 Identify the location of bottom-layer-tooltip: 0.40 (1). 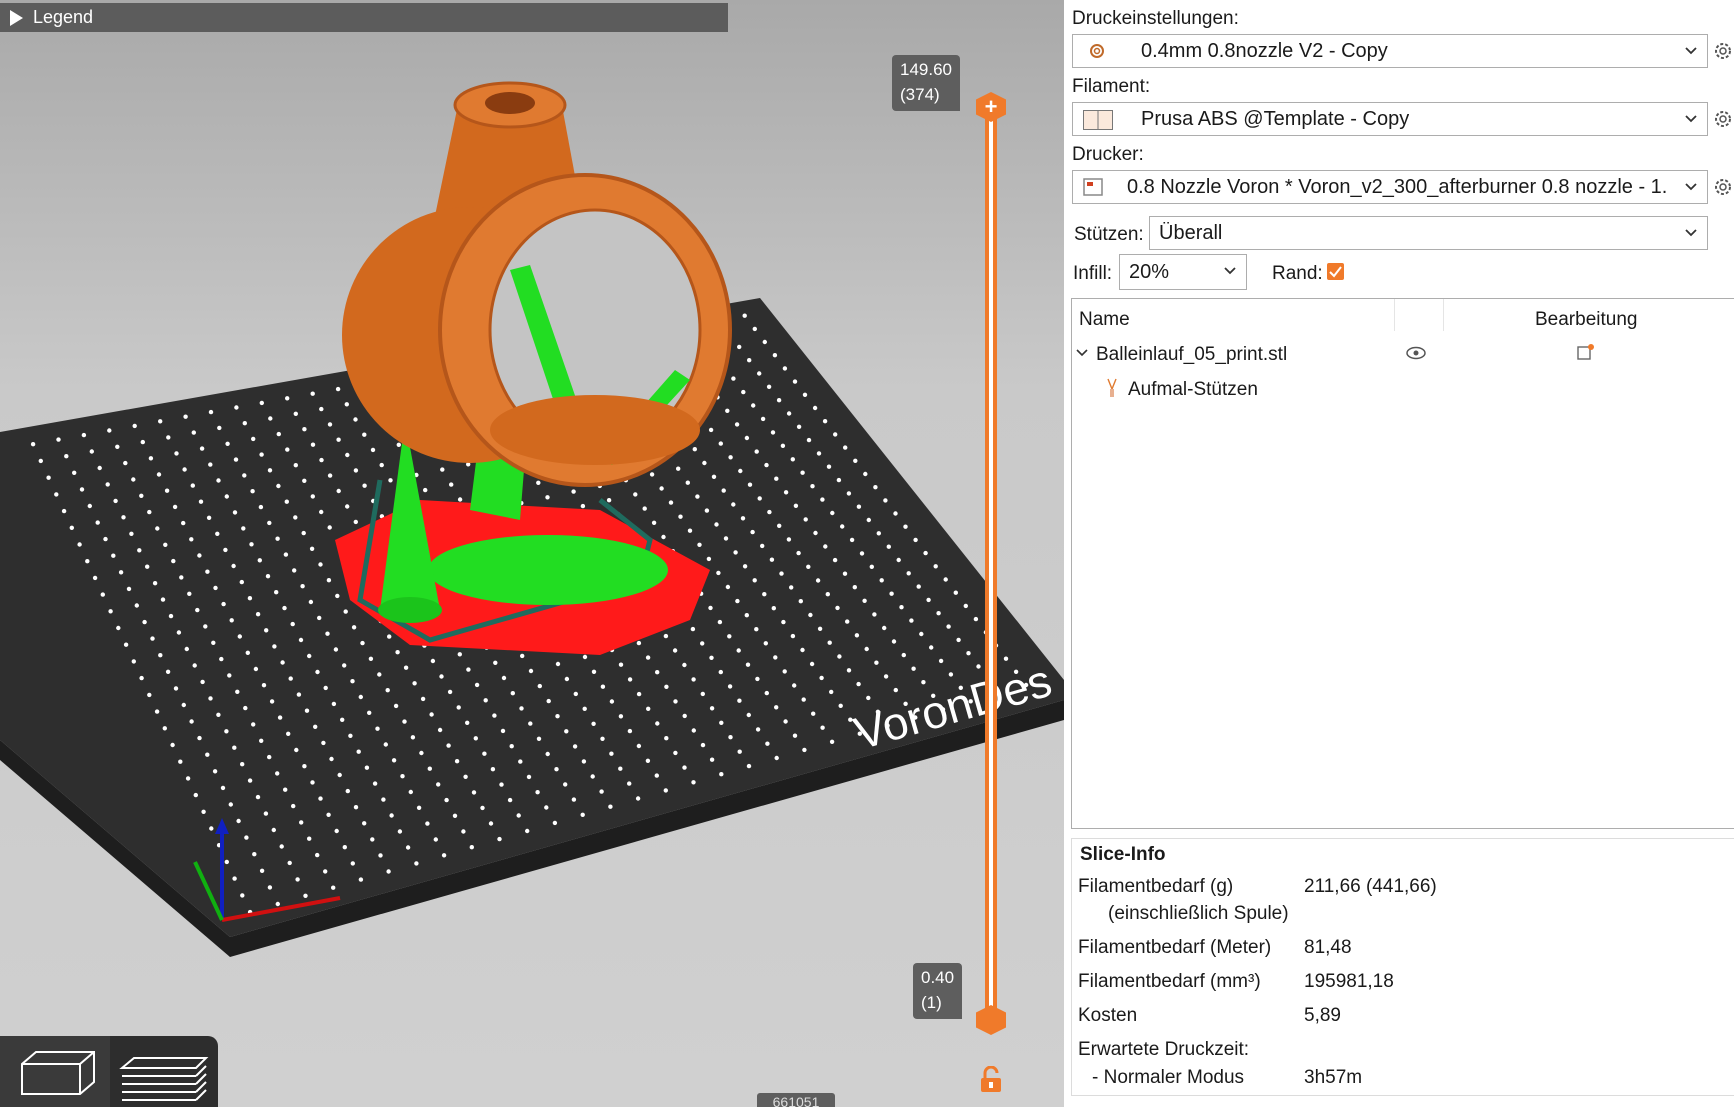
(938, 991).